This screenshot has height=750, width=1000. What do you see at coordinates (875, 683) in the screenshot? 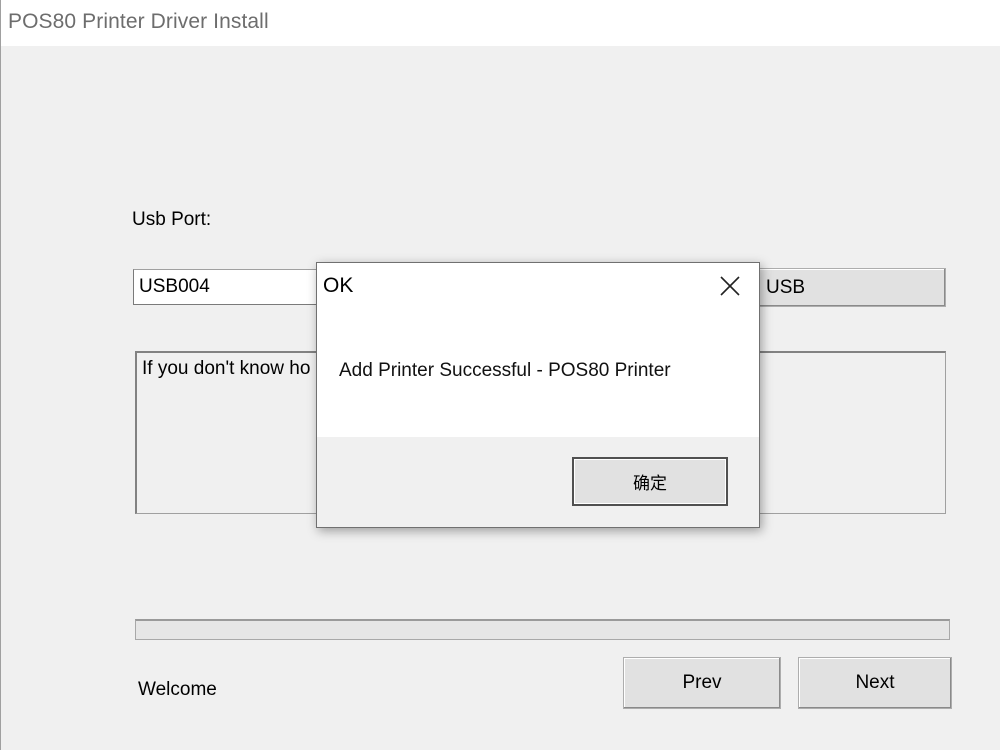
I see `next-button: Next` at bounding box center [875, 683].